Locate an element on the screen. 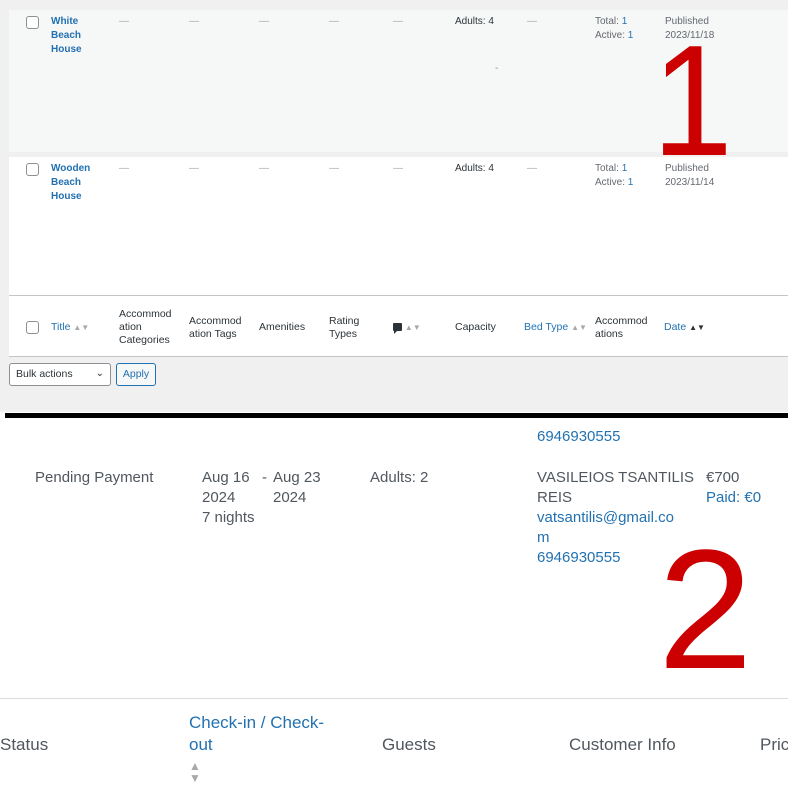 This screenshot has height=785, width=788. comment-icon is located at coordinates (397, 328).